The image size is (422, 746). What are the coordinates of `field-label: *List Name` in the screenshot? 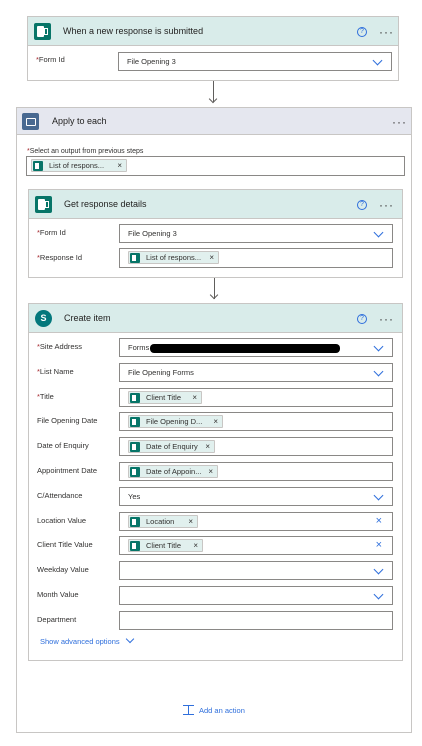 It's located at (55, 371).